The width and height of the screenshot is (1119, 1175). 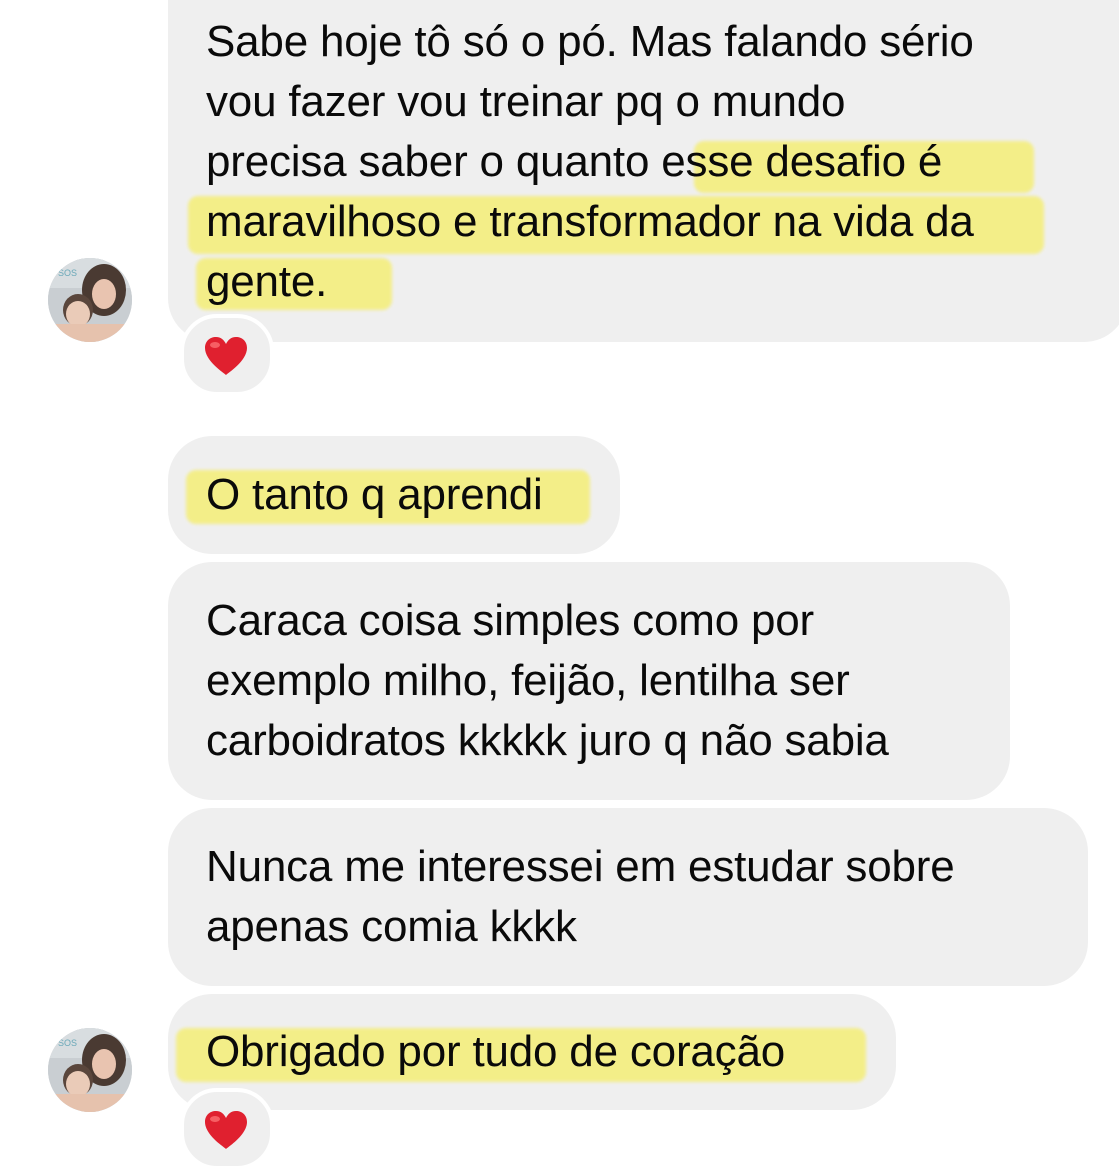 I want to click on message-line: apenas comia kkkk, so click(x=391, y=926).